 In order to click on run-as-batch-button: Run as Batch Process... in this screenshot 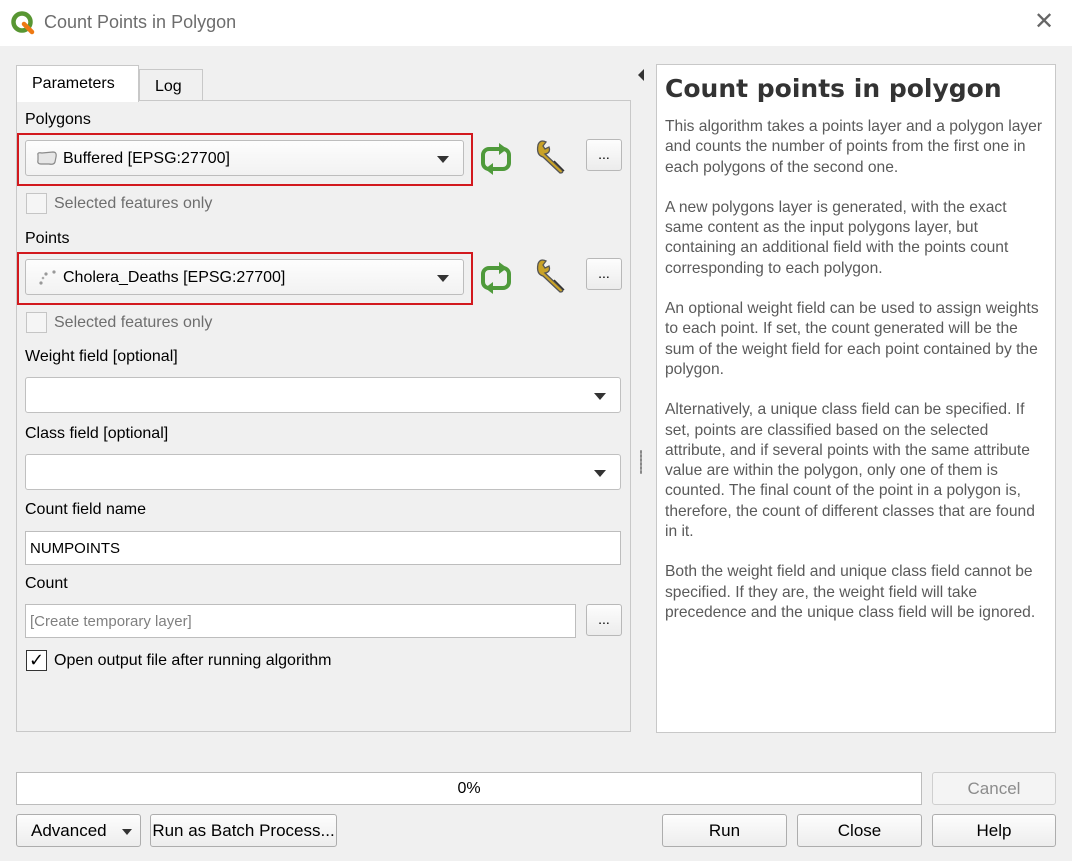, I will do `click(243, 830)`.